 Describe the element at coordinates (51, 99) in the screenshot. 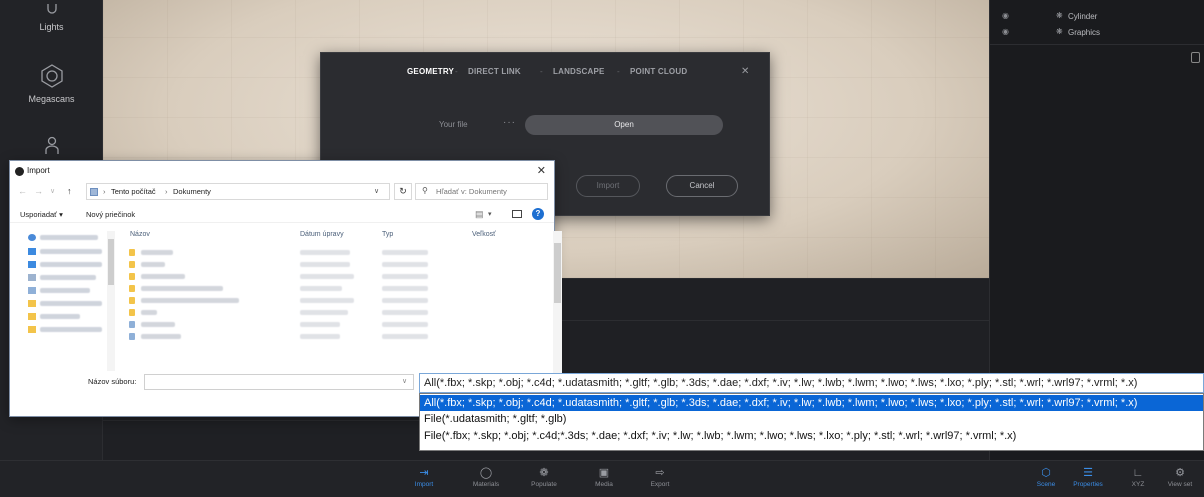

I see `sidebar-label: Megascans` at that location.